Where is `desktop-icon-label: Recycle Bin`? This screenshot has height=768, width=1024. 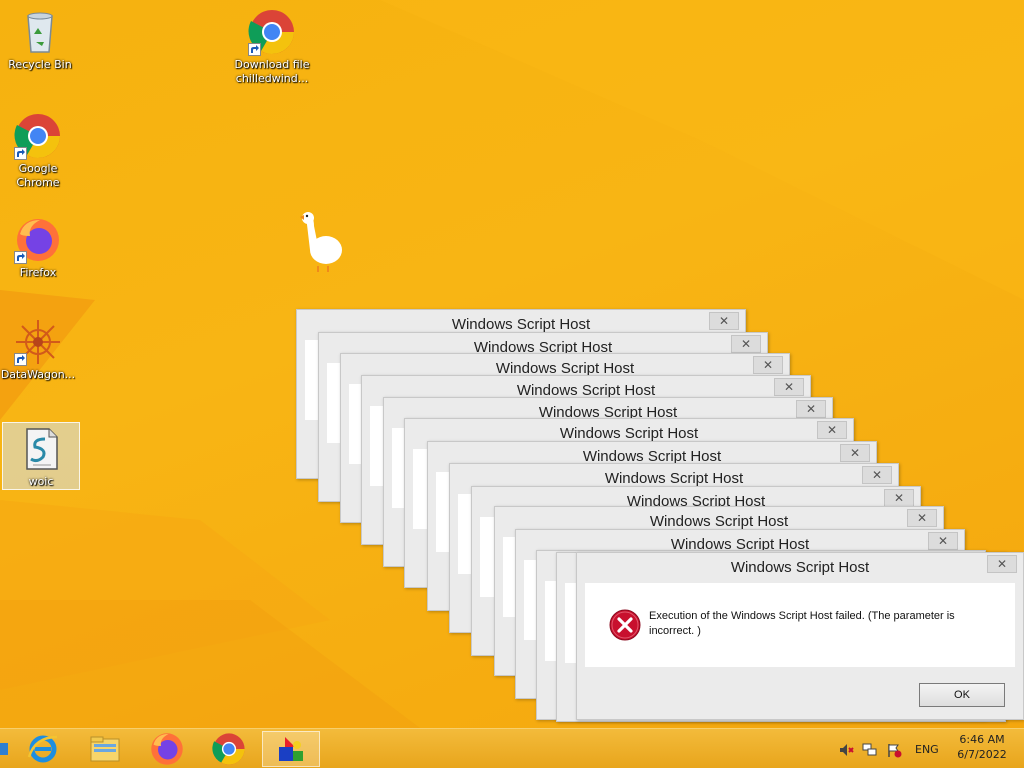 desktop-icon-label: Recycle Bin is located at coordinates (40, 64).